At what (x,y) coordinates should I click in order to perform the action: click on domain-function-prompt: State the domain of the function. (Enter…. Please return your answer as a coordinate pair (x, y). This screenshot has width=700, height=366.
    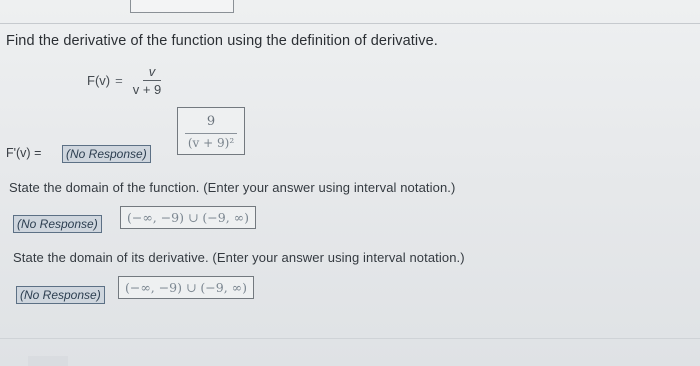
    Looking at the image, I should click on (232, 187).